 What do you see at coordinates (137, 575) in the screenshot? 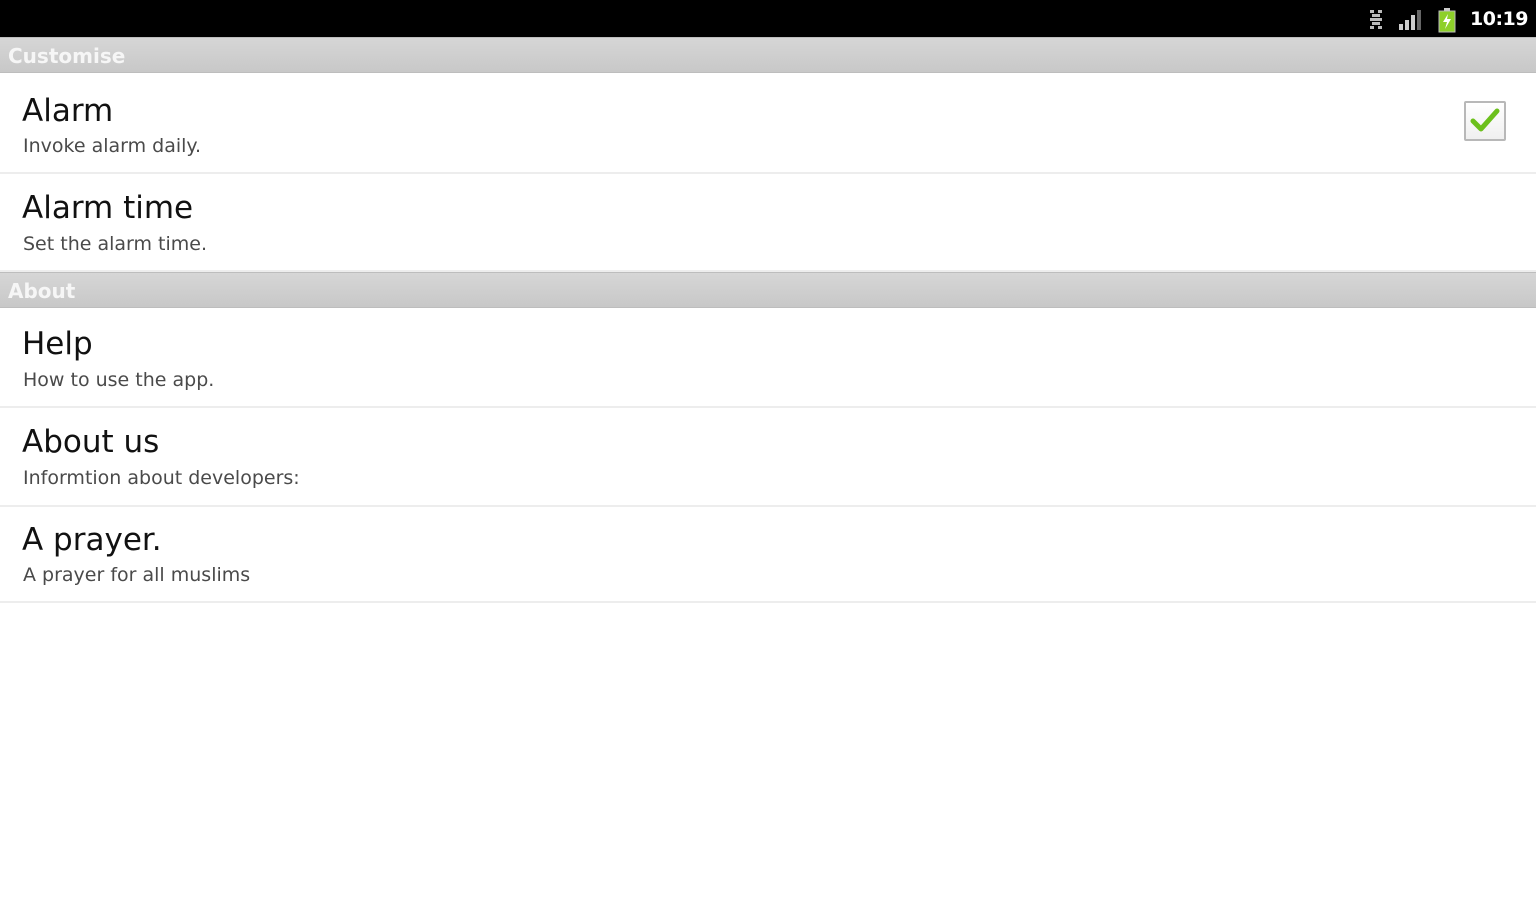
I see `pref-summary: A prayer for all muslims` at bounding box center [137, 575].